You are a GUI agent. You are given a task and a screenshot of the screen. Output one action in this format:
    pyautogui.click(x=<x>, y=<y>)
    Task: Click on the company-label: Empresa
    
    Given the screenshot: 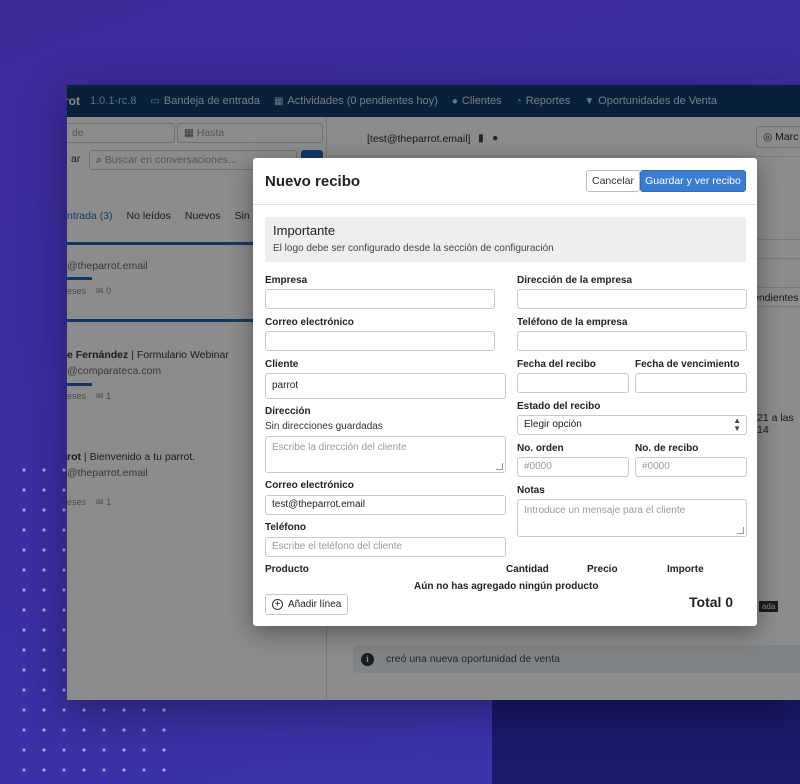 What is the action you would take?
    pyautogui.click(x=286, y=280)
    